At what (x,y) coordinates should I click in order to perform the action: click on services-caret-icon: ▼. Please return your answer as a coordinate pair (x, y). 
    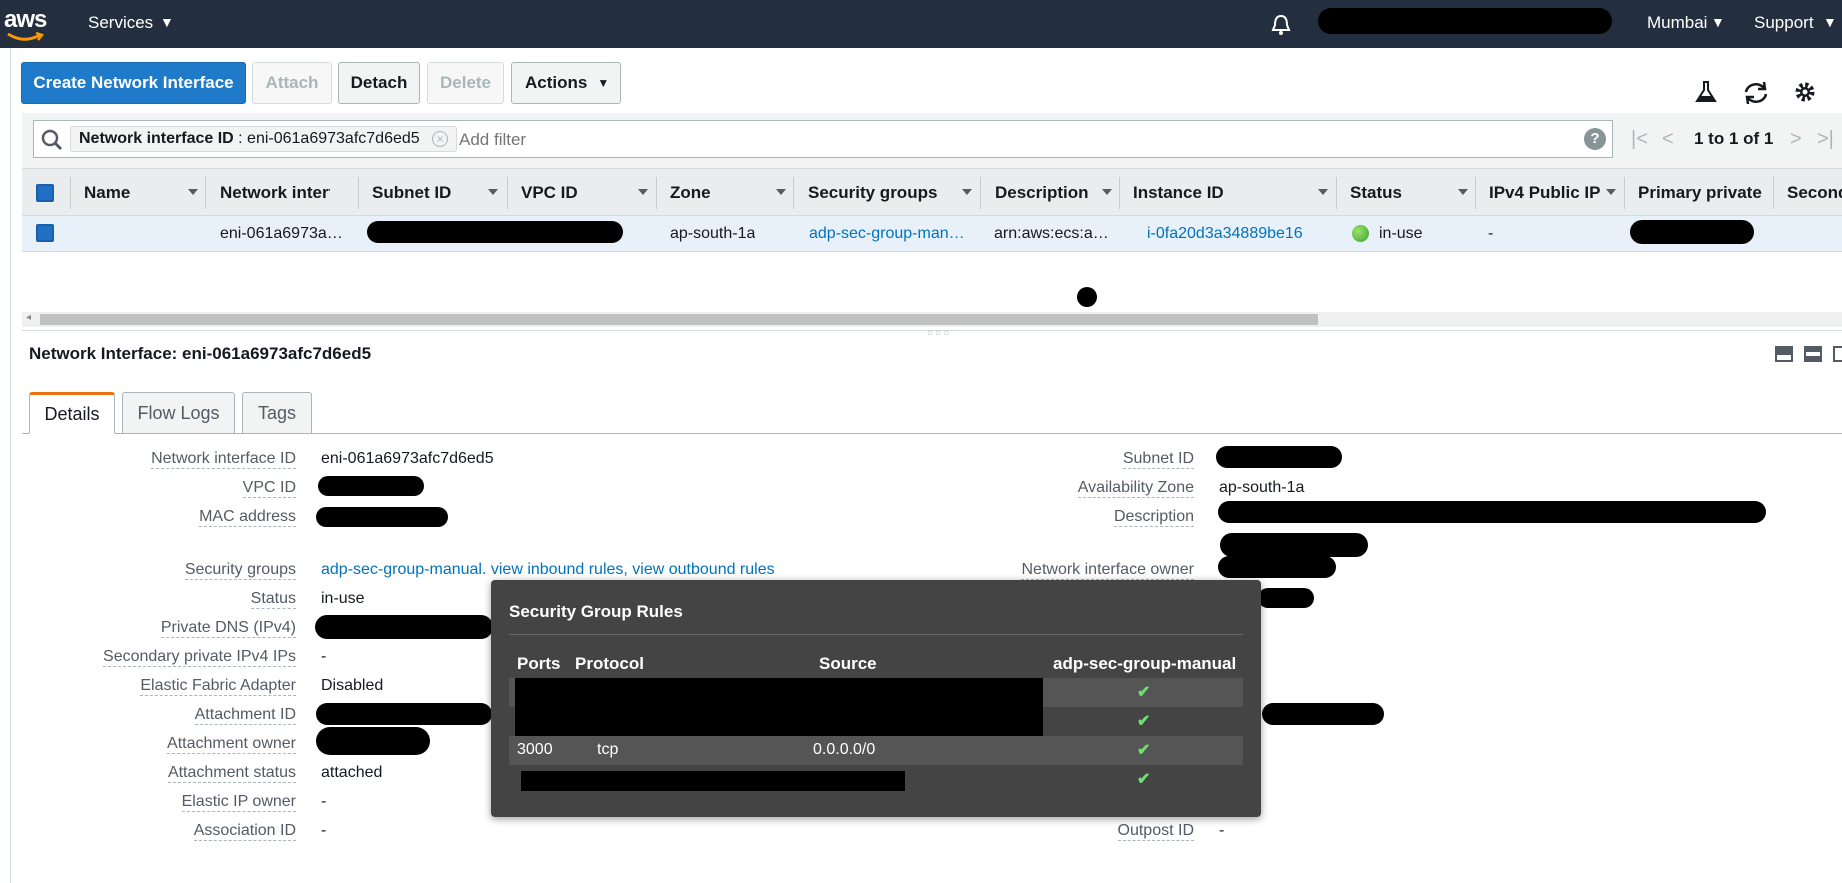
    Looking at the image, I should click on (167, 22).